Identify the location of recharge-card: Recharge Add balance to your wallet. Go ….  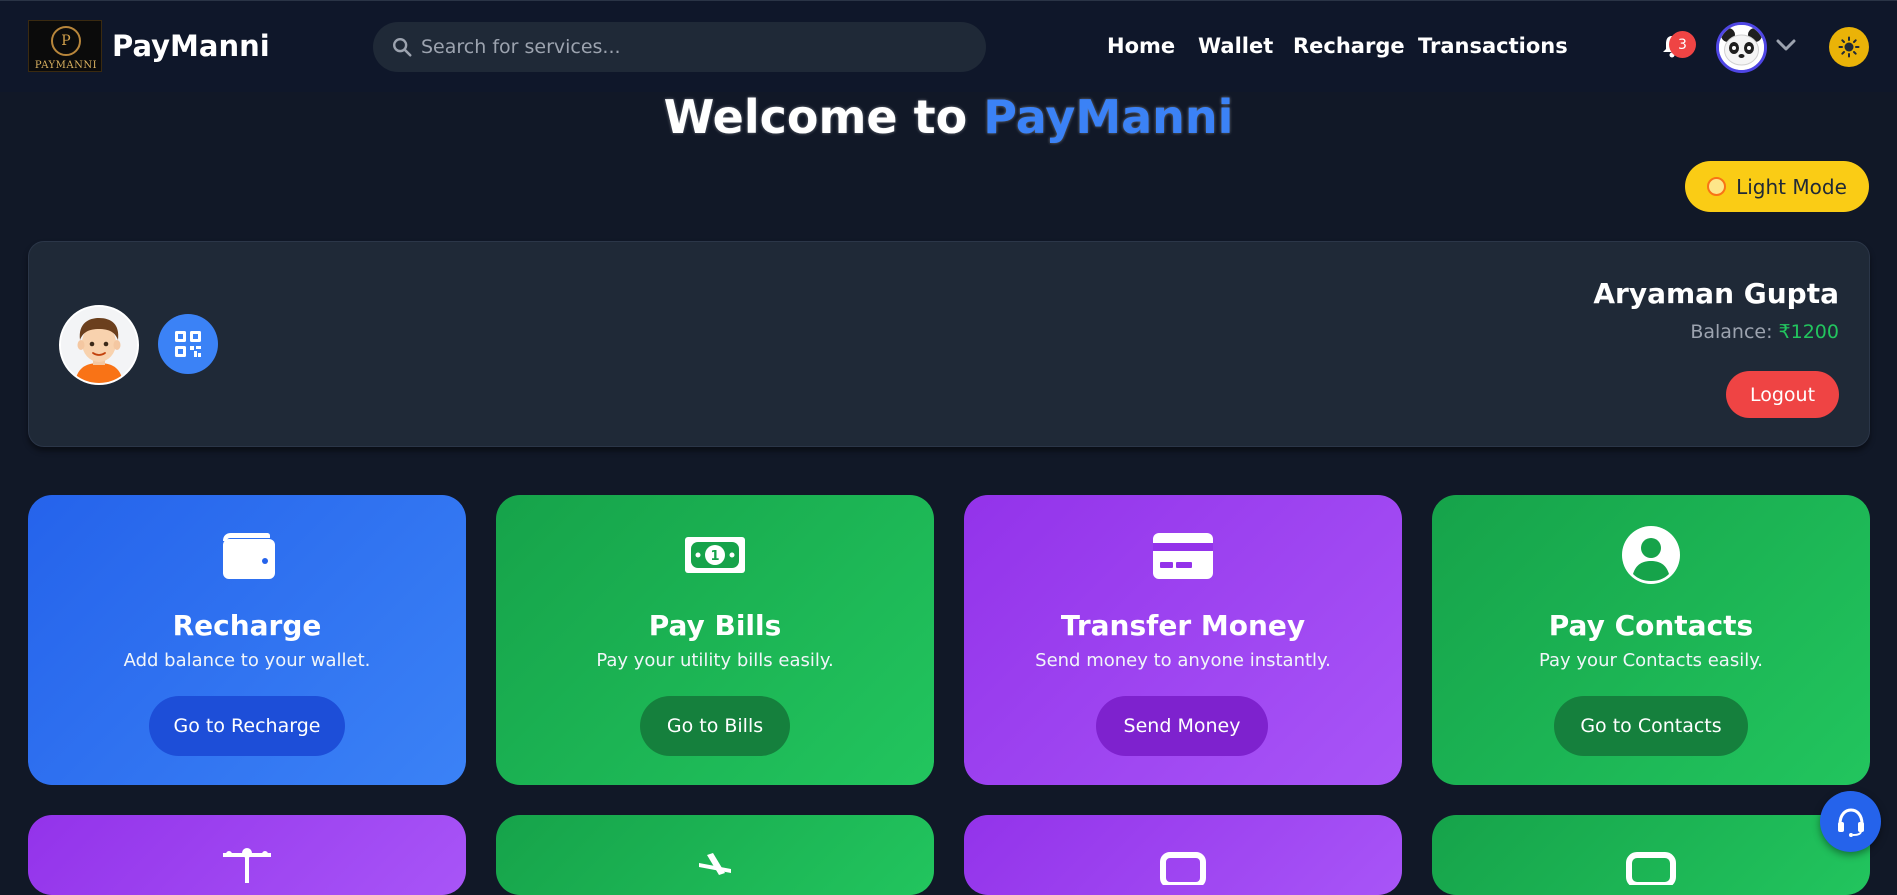
(247, 640).